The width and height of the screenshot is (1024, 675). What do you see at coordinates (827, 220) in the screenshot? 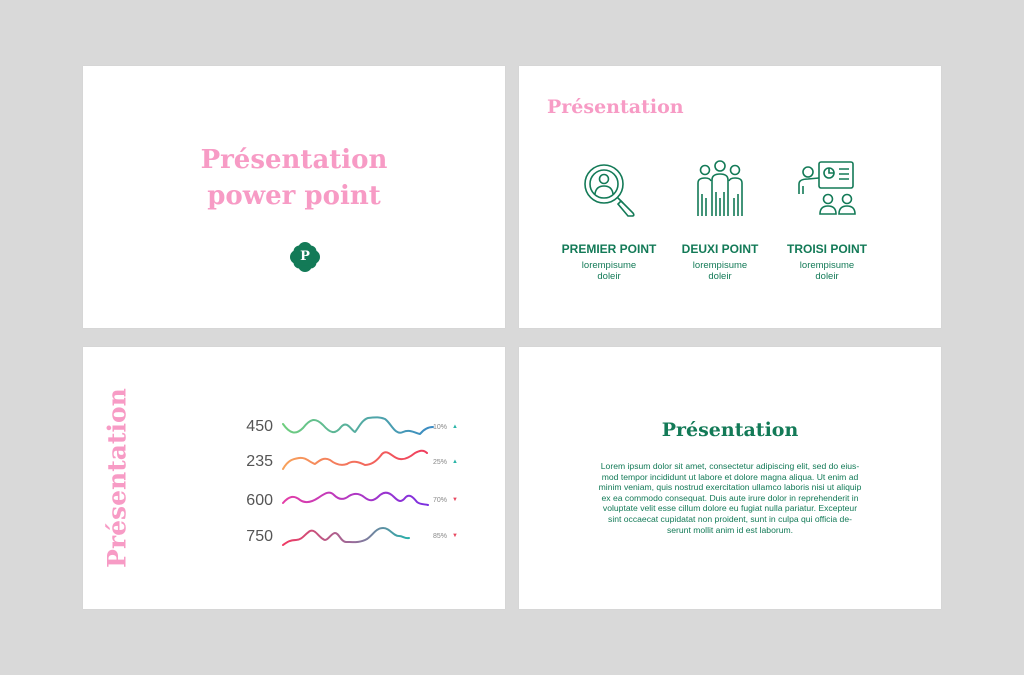
I see `feature-3: TROISI POINT lorempisume doleir` at bounding box center [827, 220].